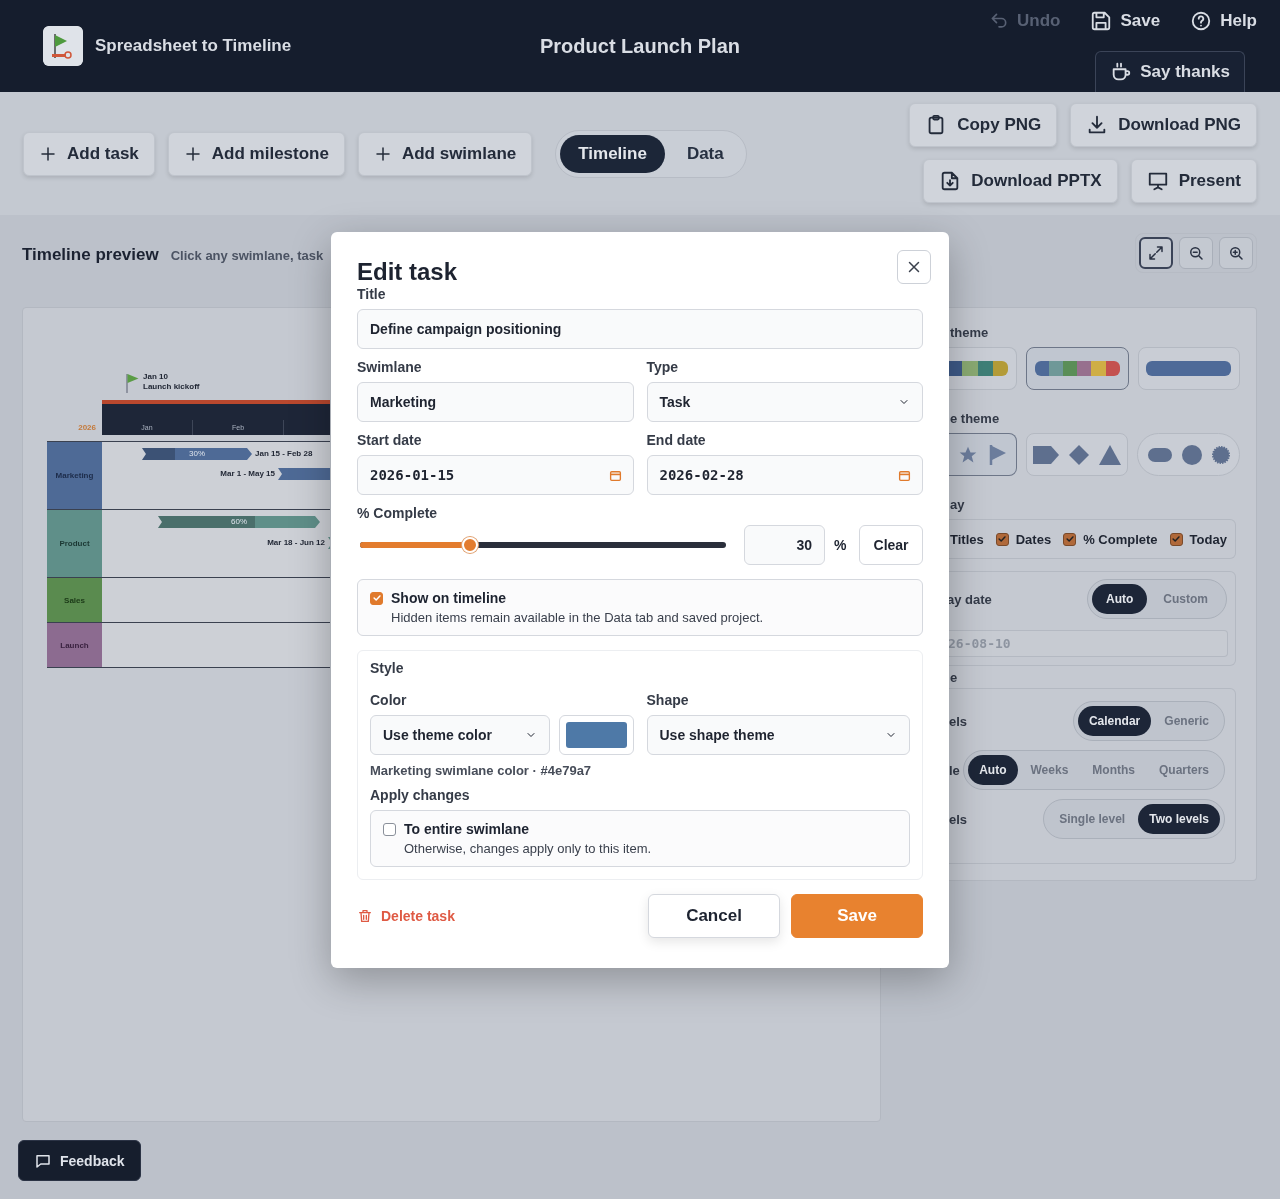 The image size is (1280, 1199). What do you see at coordinates (495, 402) in the screenshot?
I see `swimlane-field: Marketing` at bounding box center [495, 402].